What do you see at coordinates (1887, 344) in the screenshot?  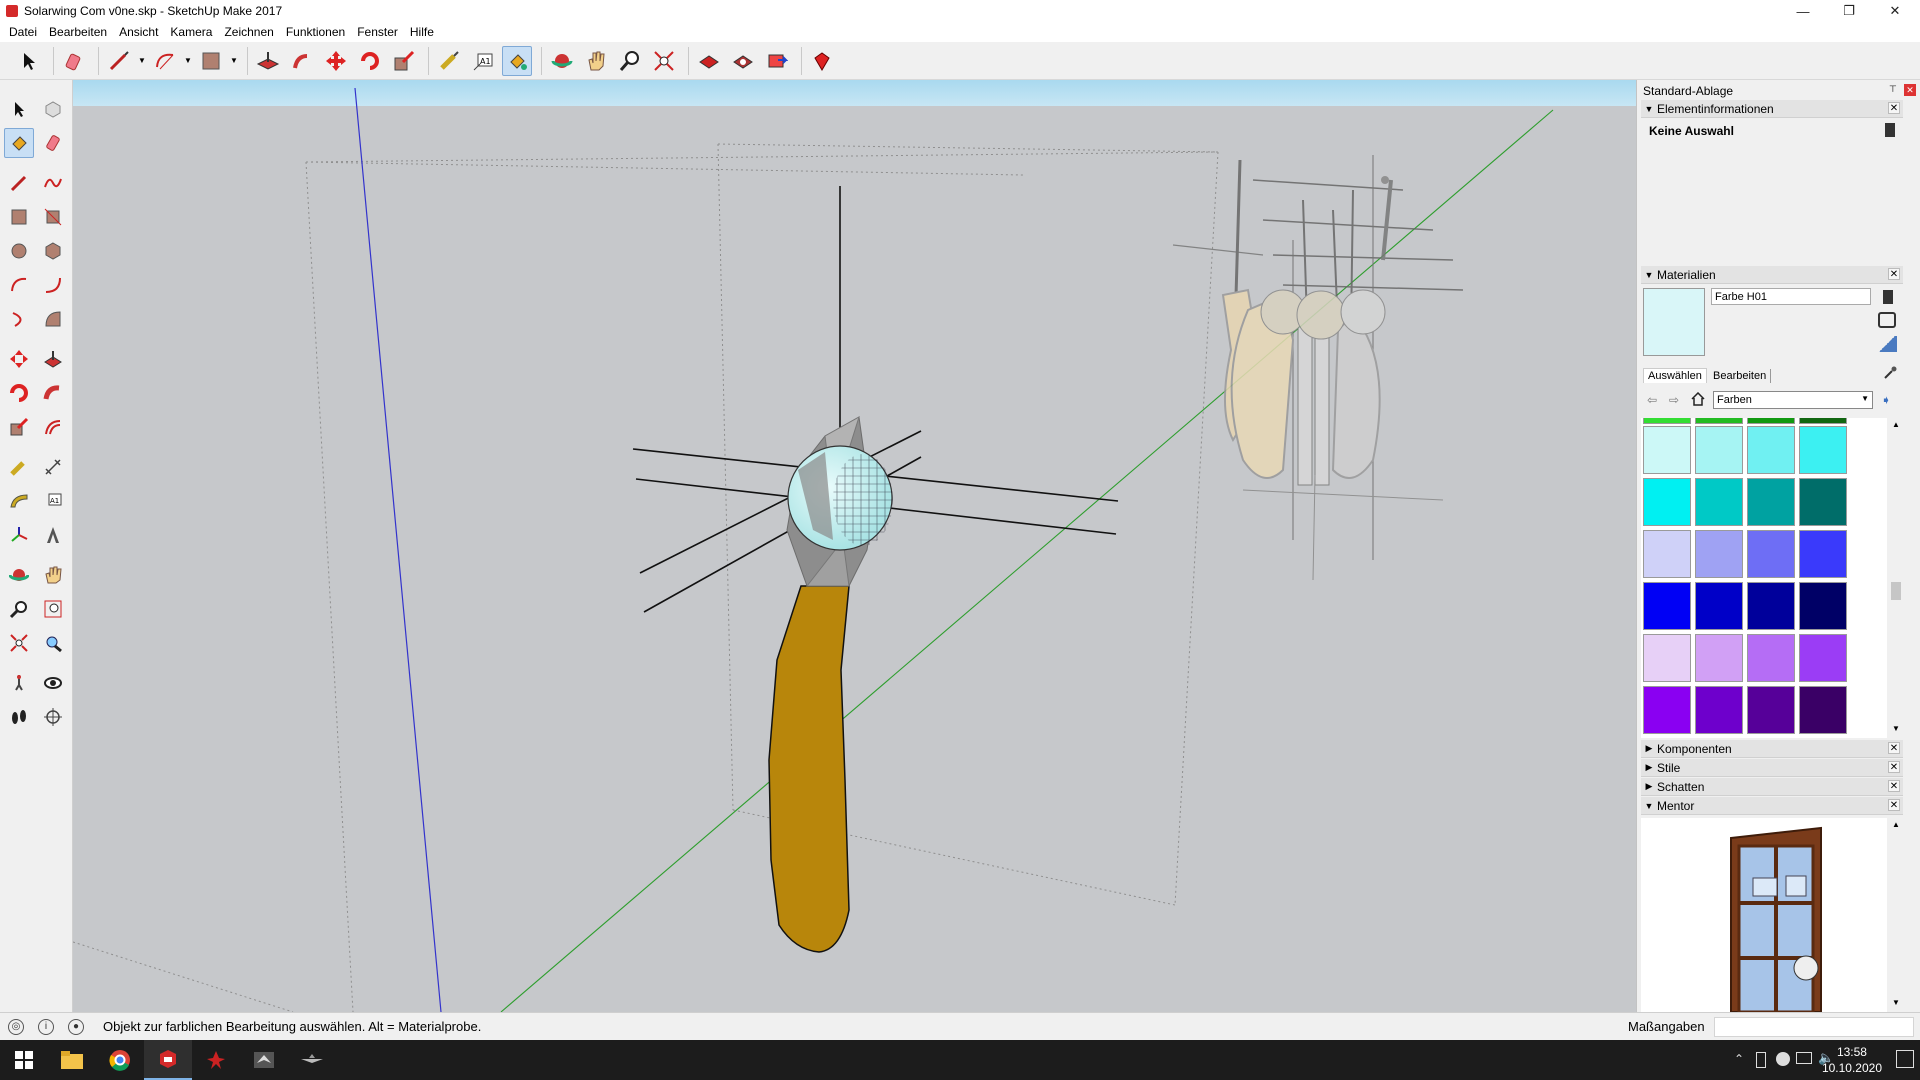 I see `sample-paint-icon` at bounding box center [1887, 344].